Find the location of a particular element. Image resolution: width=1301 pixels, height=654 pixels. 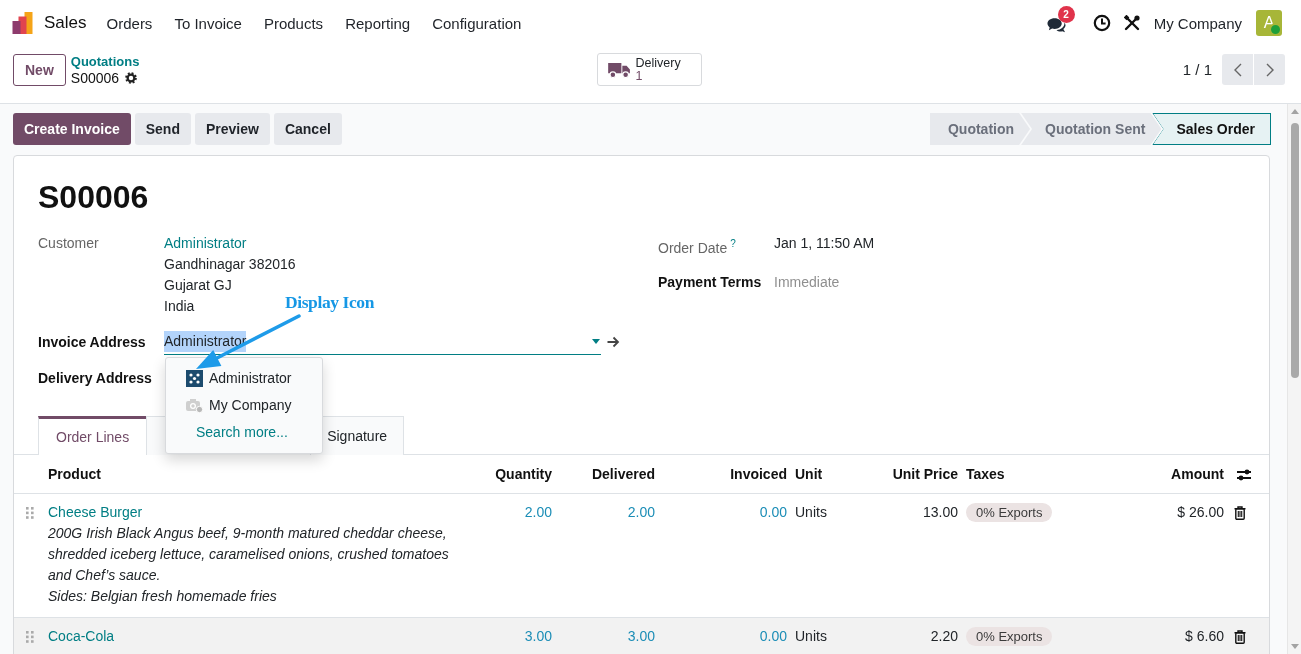

camera-icon is located at coordinates (194, 405).